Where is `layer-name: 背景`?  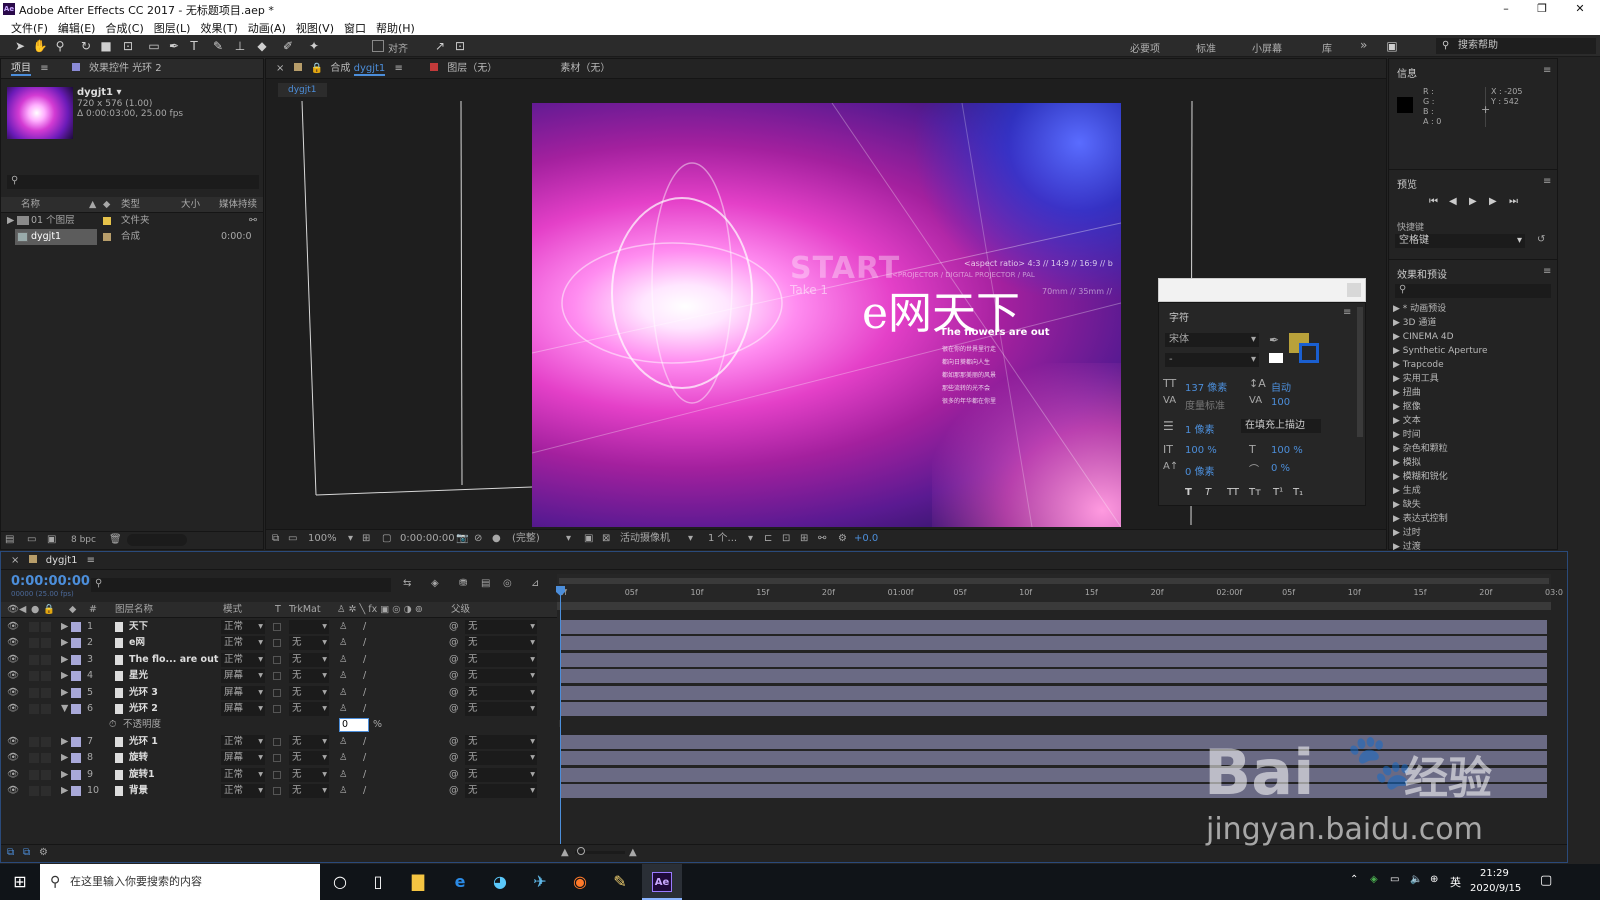 layer-name: 背景 is located at coordinates (138, 791).